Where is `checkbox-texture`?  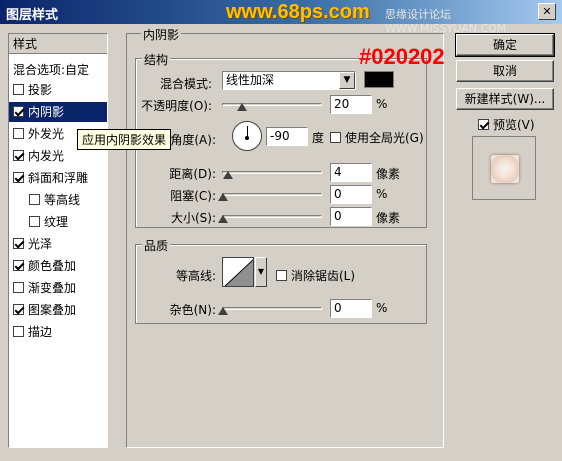 checkbox-texture is located at coordinates (34, 221).